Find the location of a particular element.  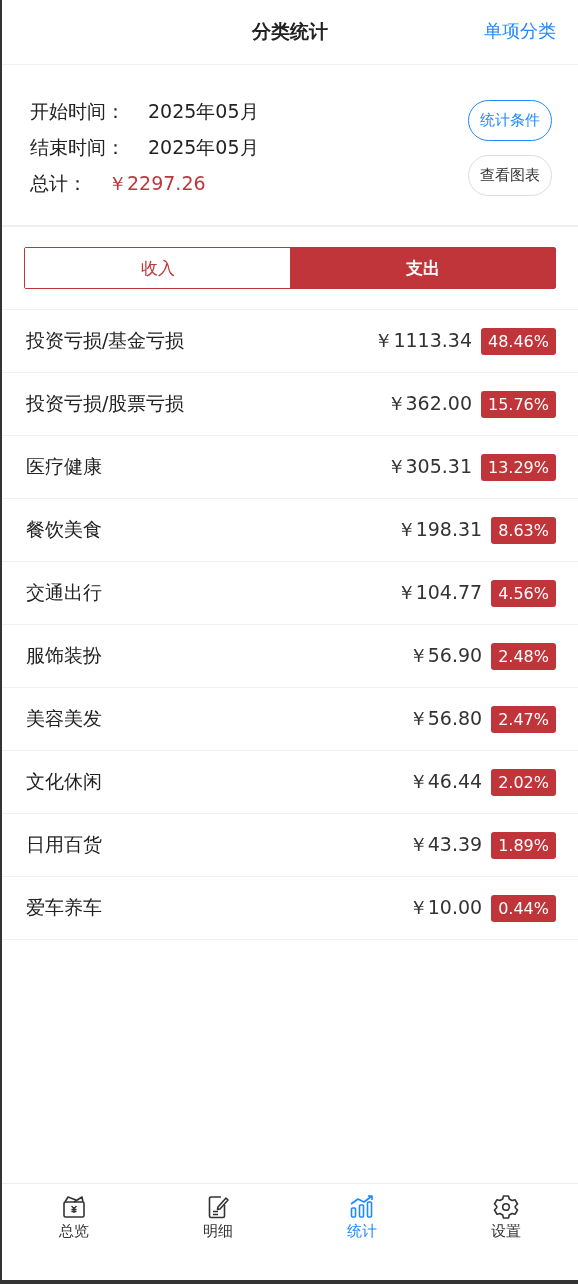

summary-label: 开始时间： is located at coordinates (78, 111).